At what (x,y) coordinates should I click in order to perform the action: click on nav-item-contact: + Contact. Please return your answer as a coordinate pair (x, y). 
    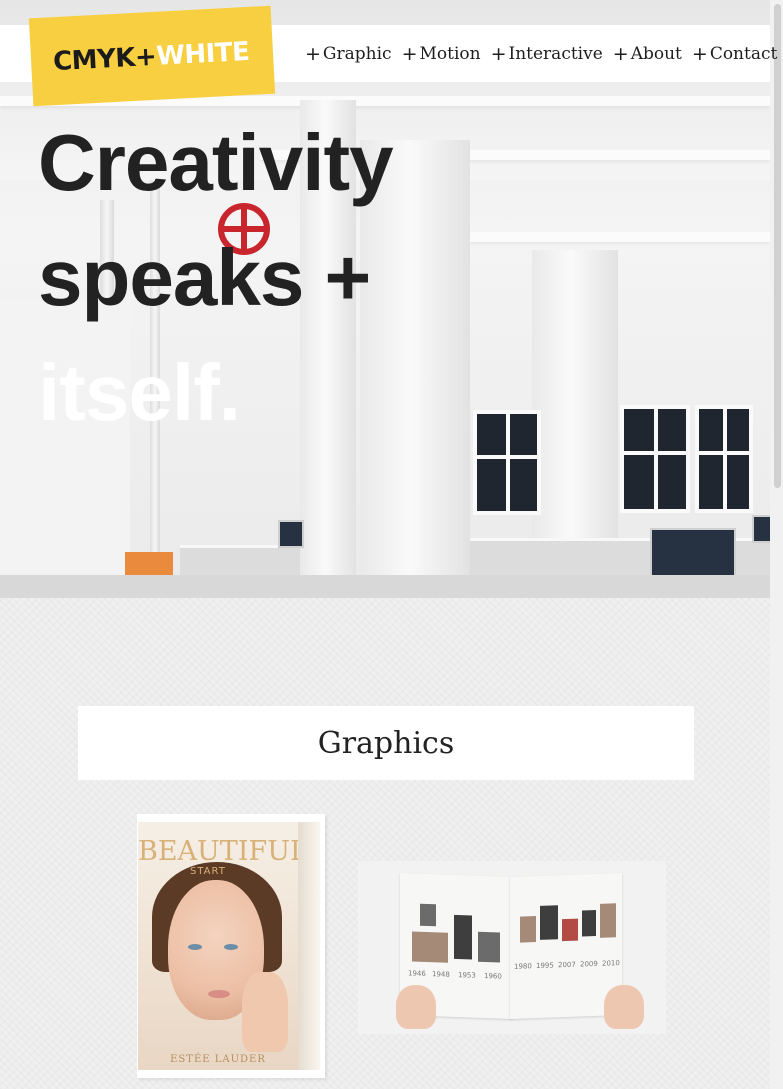
    Looking at the image, I should click on (734, 54).